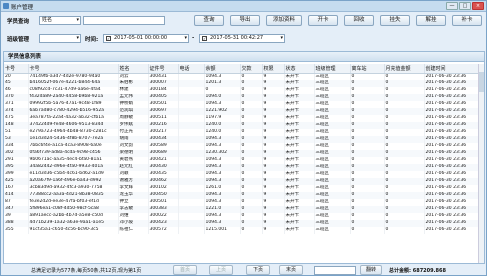 The image size is (487, 276). I want to click on table-cell: 300022, so click(163, 217).